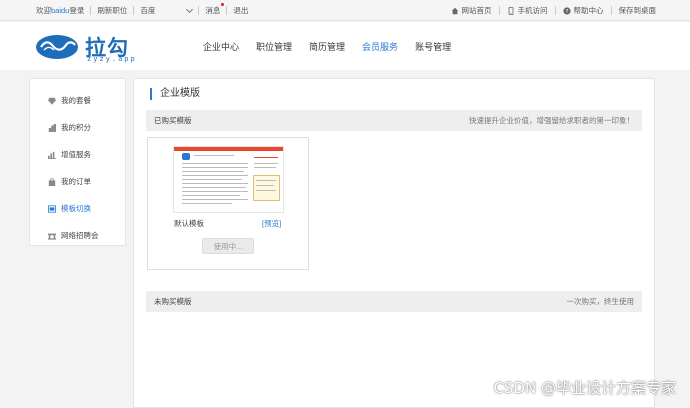 The width and height of the screenshot is (690, 408). I want to click on bag-icon, so click(52, 181).